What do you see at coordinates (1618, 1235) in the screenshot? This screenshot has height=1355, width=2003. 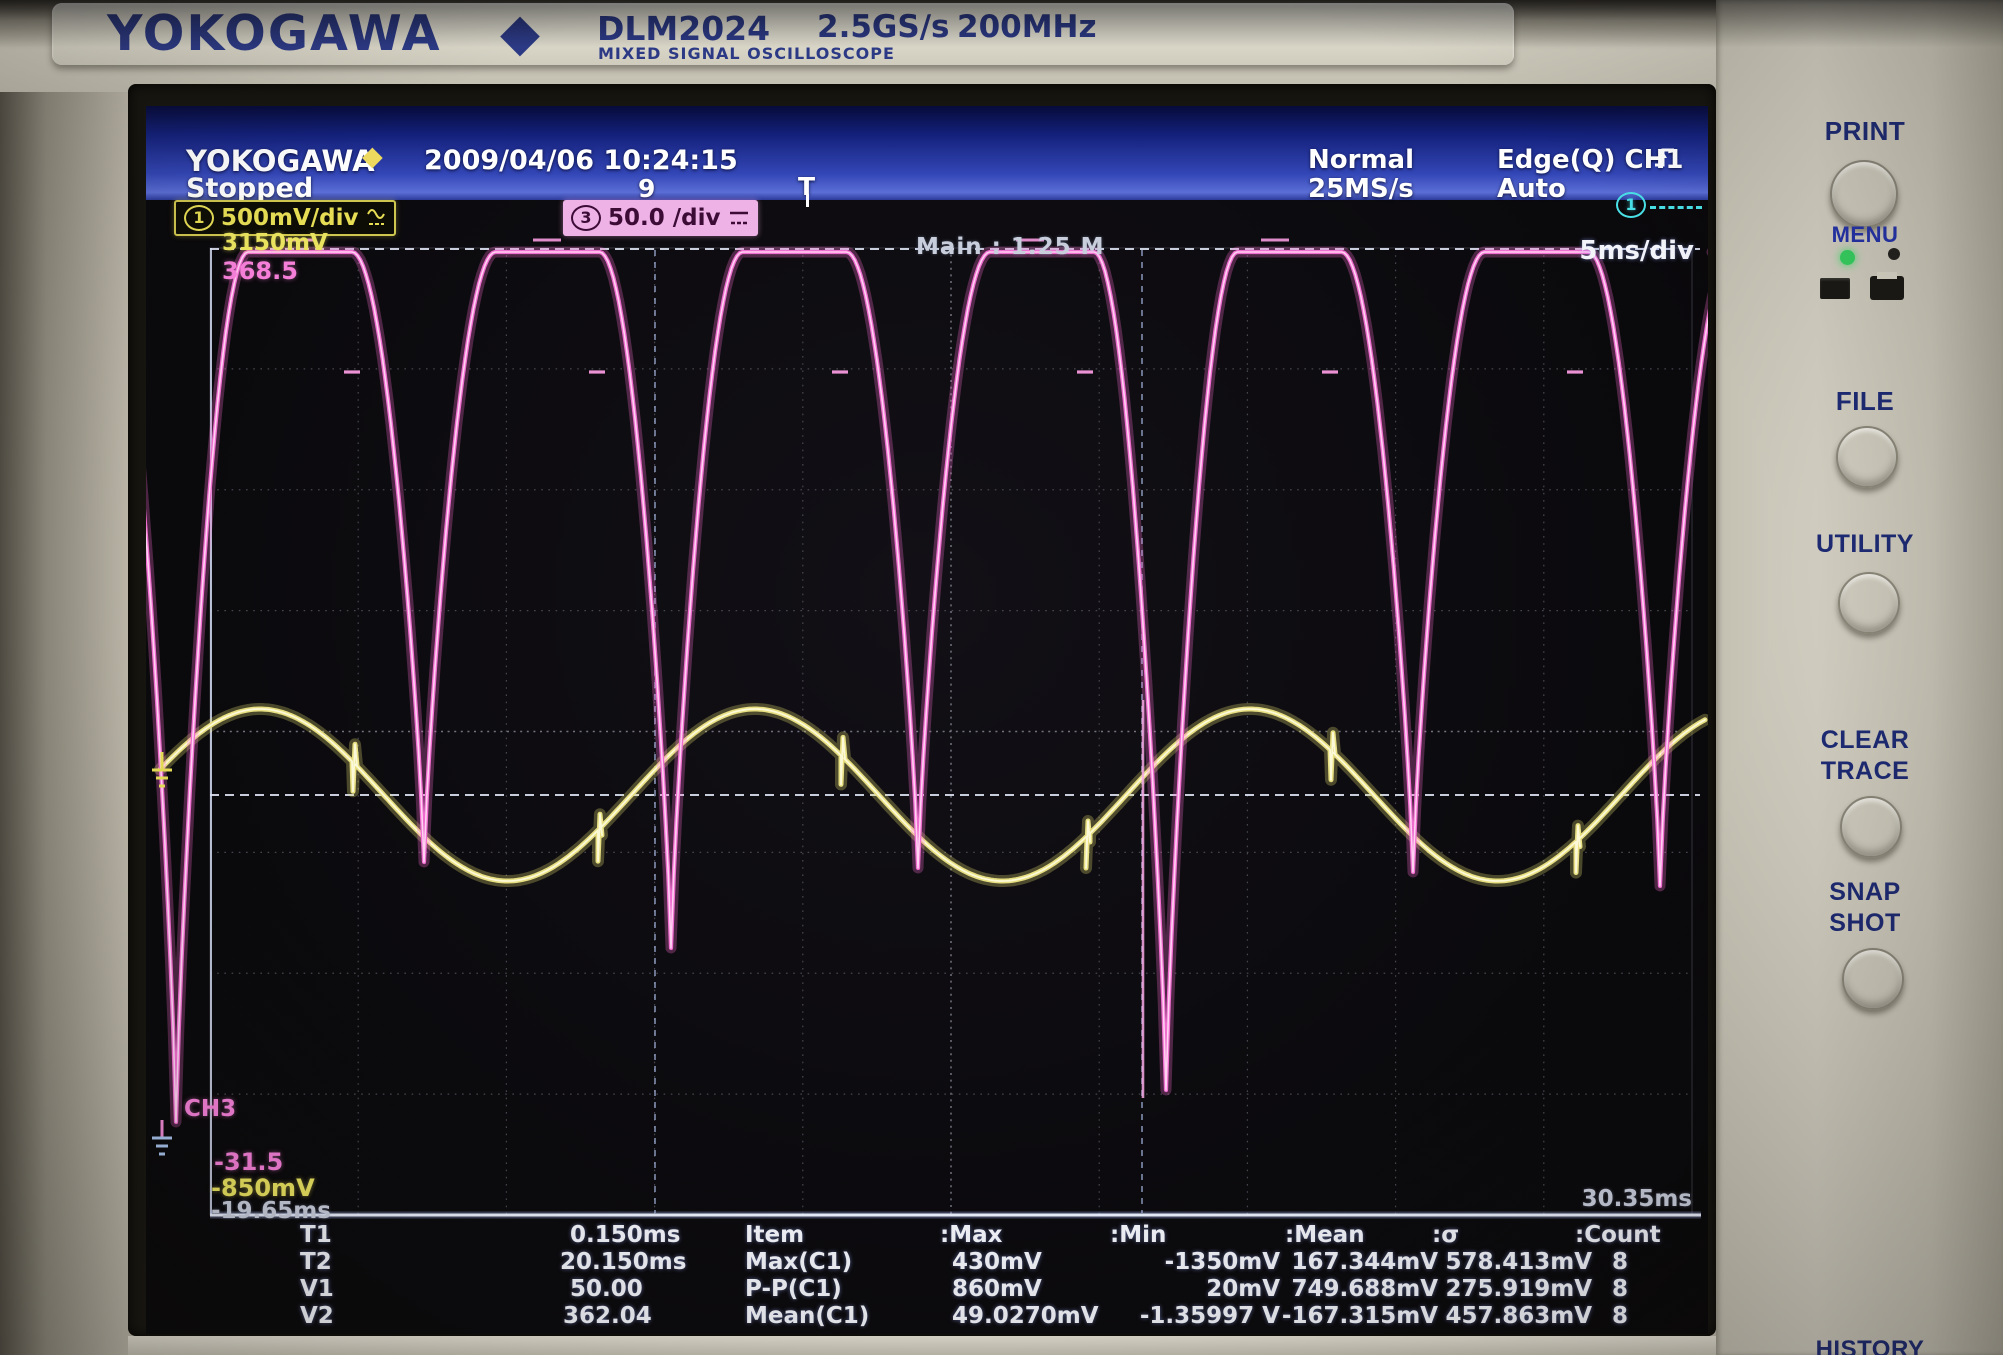 I see `measure-header-count: :Count` at bounding box center [1618, 1235].